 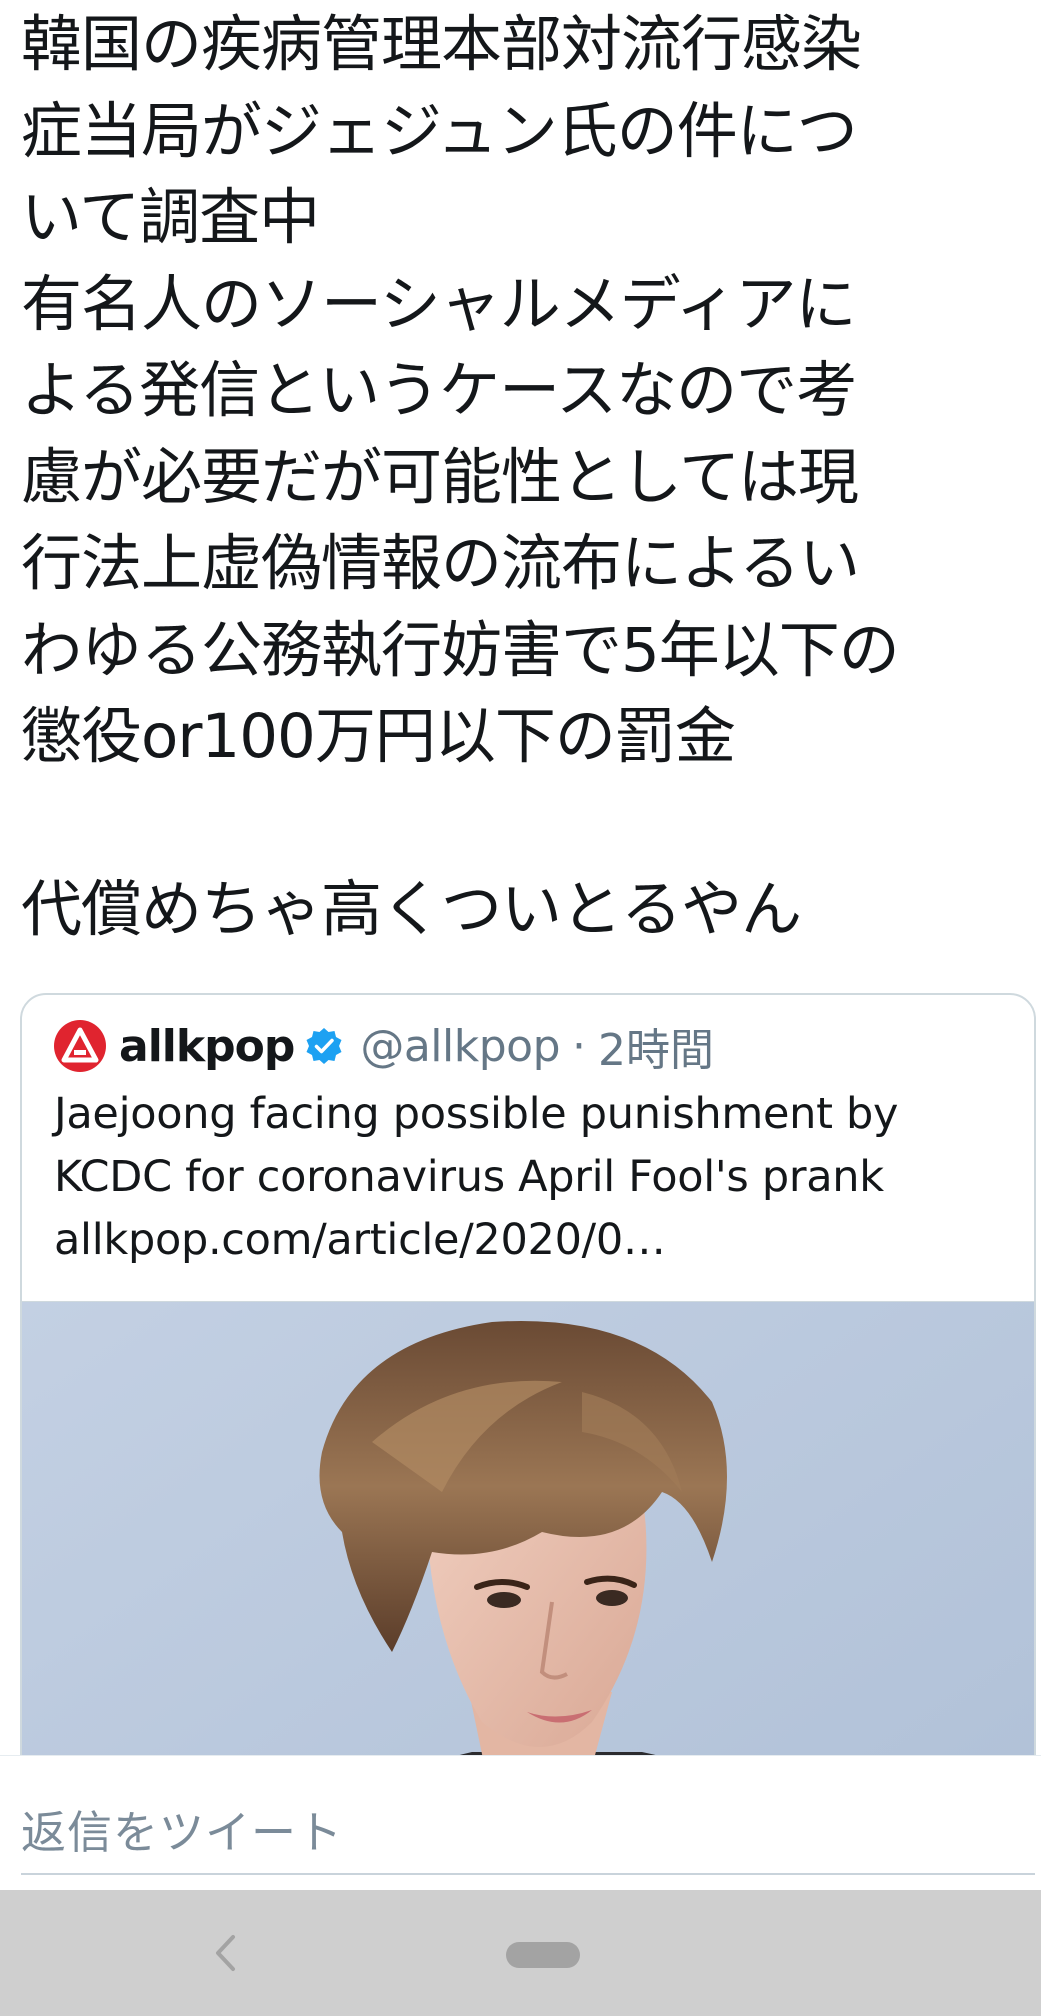 What do you see at coordinates (225, 1953) in the screenshot?
I see `back-chevron-icon` at bounding box center [225, 1953].